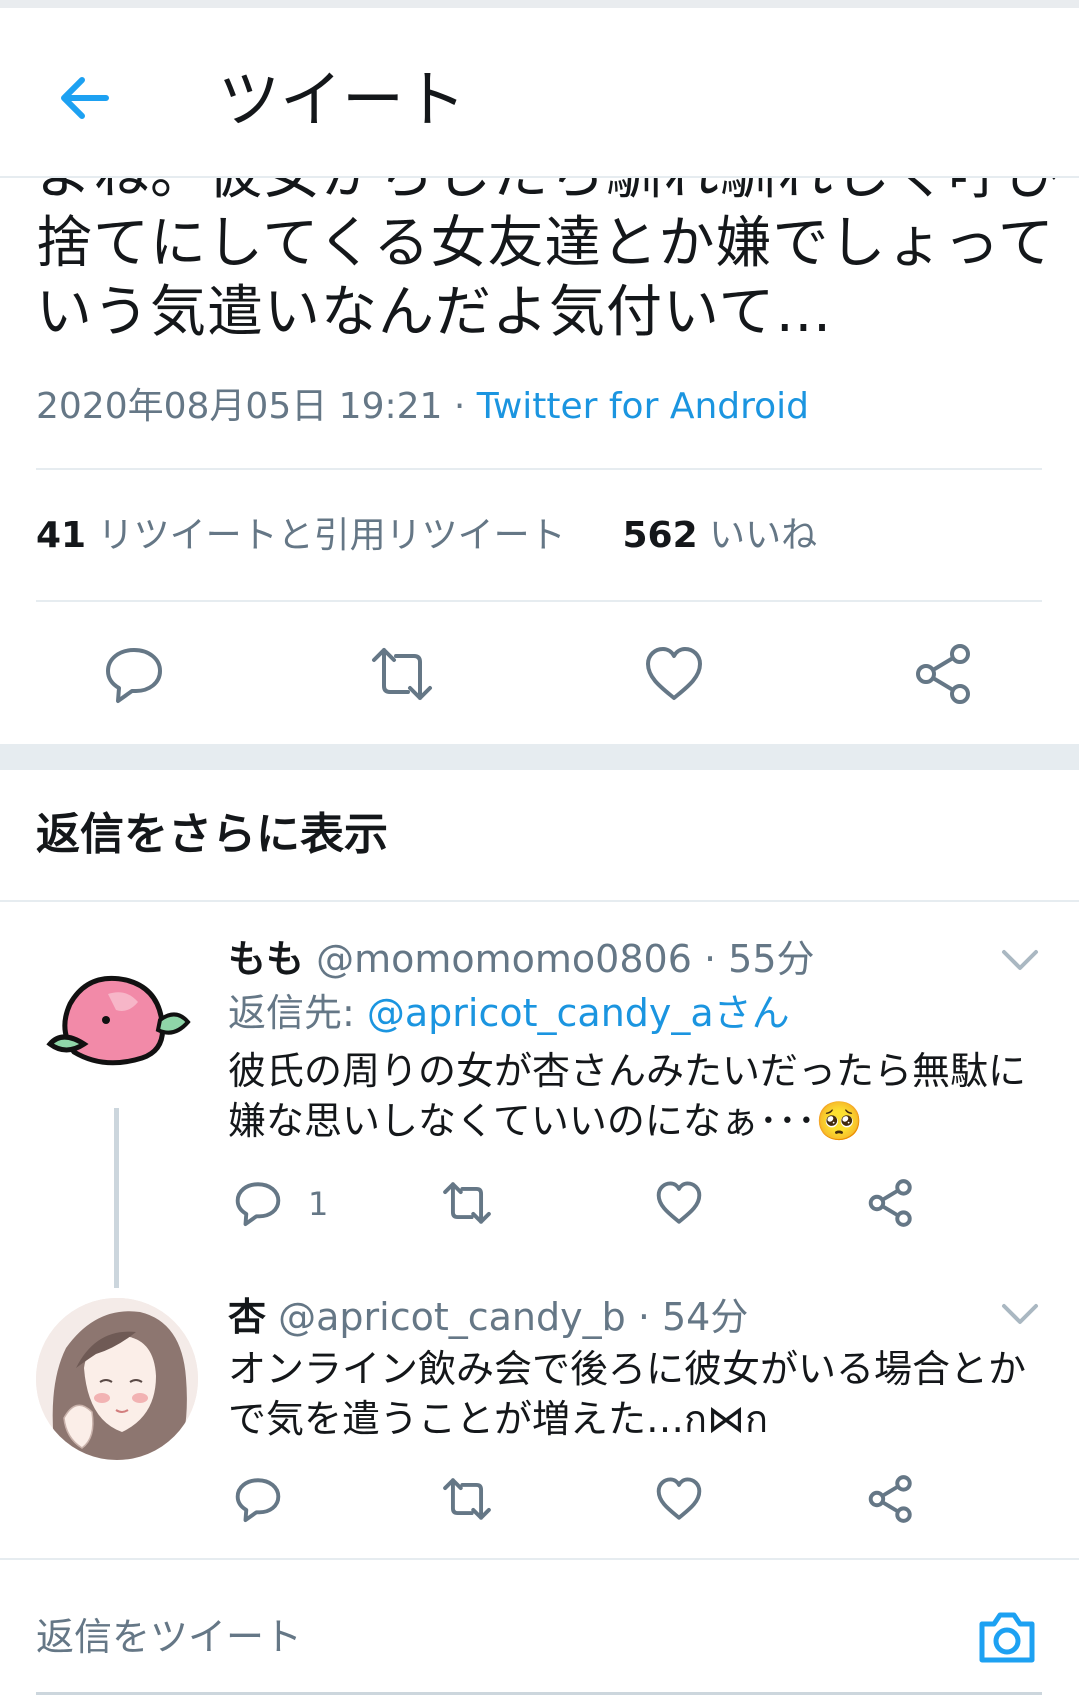  What do you see at coordinates (627, 1096) in the screenshot?
I see `reply-text: 彼氏の周りの女が杏さんみたいだったら無駄に 嫌な思いしなくていいのになぁ･･･🥺` at bounding box center [627, 1096].